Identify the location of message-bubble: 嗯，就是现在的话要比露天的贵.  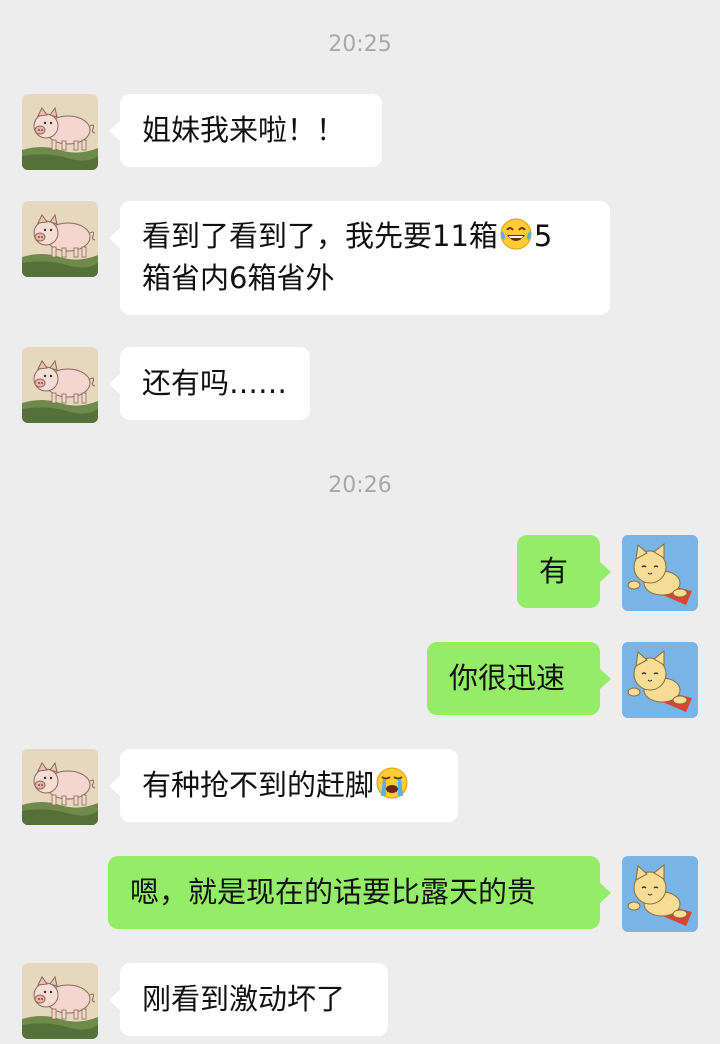
(359, 892).